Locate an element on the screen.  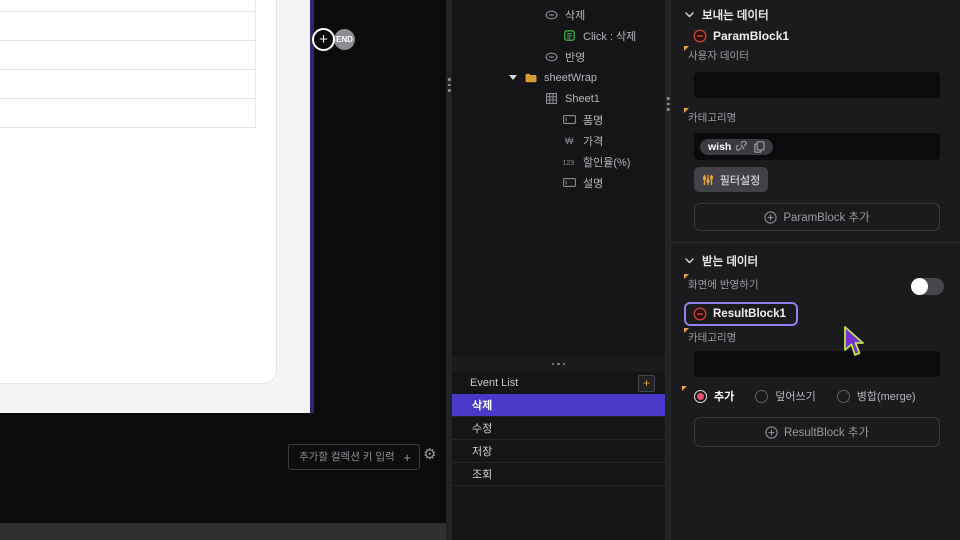
tree-item-label: 반영 is located at coordinates (575, 57).